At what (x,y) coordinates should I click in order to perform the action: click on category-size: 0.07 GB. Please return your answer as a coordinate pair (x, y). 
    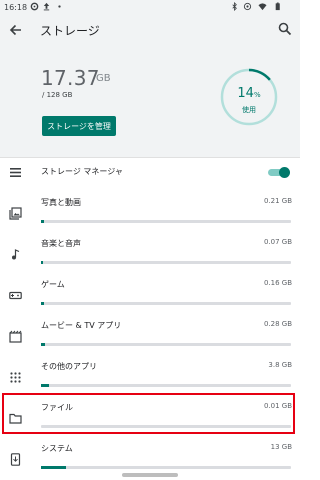
    Looking at the image, I should click on (277, 242).